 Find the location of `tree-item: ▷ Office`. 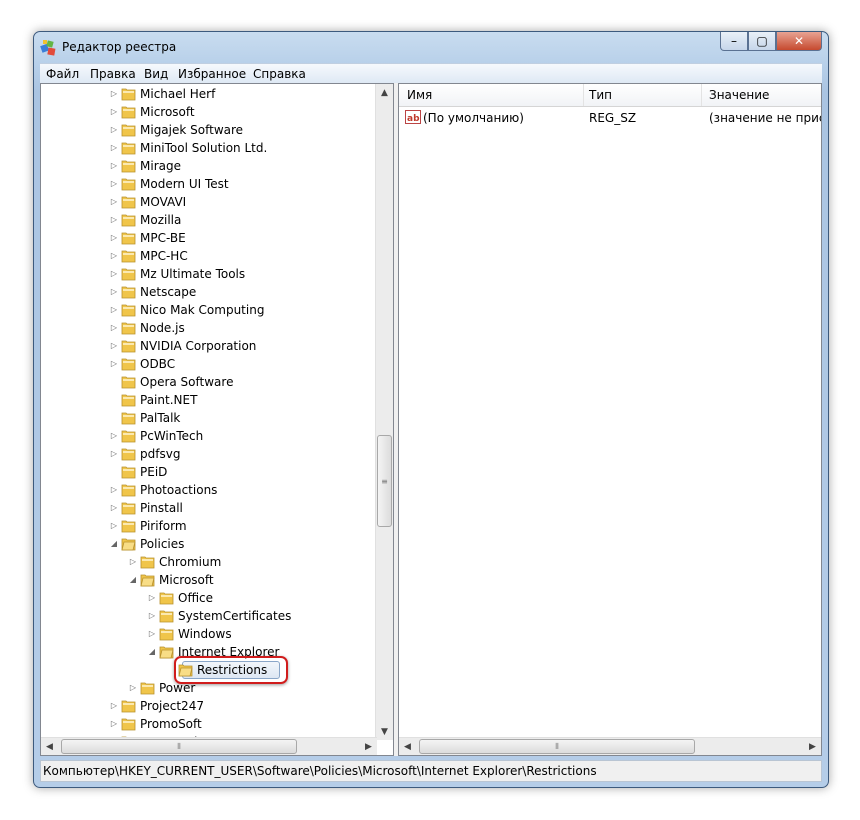

tree-item: ▷ Office is located at coordinates (209, 598).